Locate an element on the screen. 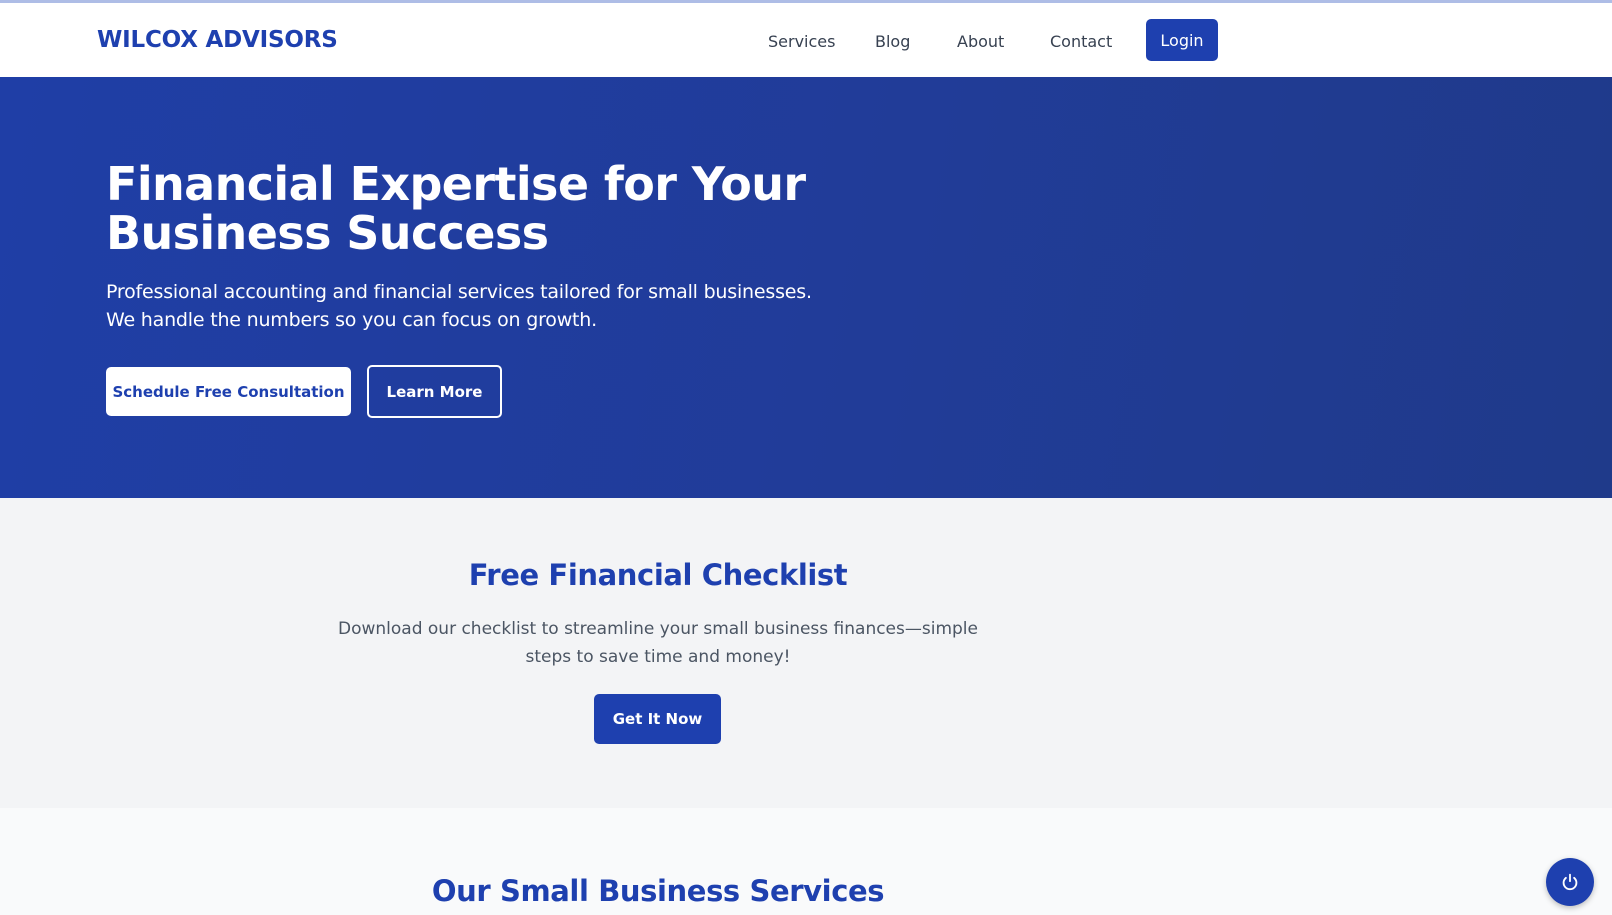  nav-link-blog: Blog is located at coordinates (892, 41).